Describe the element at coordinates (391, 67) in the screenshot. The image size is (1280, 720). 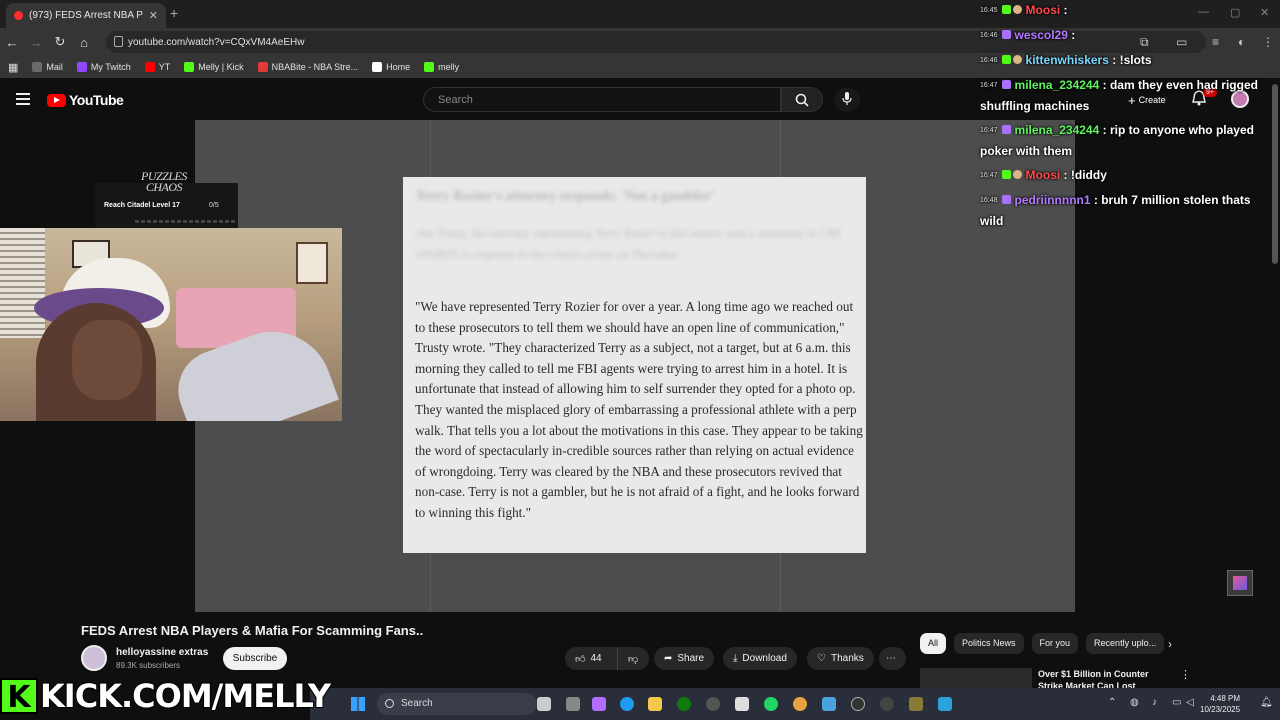
I see `bookmark-home: Home` at that location.